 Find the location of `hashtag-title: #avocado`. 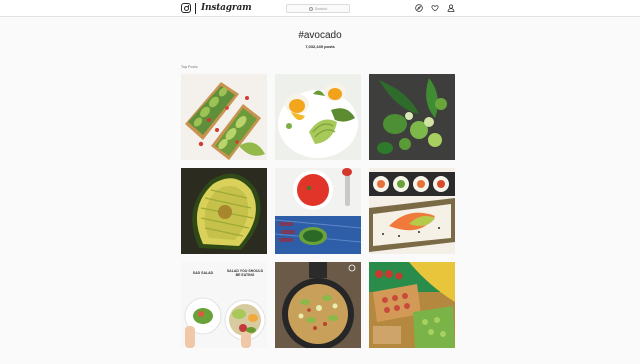

hashtag-title: #avocado is located at coordinates (320, 35).